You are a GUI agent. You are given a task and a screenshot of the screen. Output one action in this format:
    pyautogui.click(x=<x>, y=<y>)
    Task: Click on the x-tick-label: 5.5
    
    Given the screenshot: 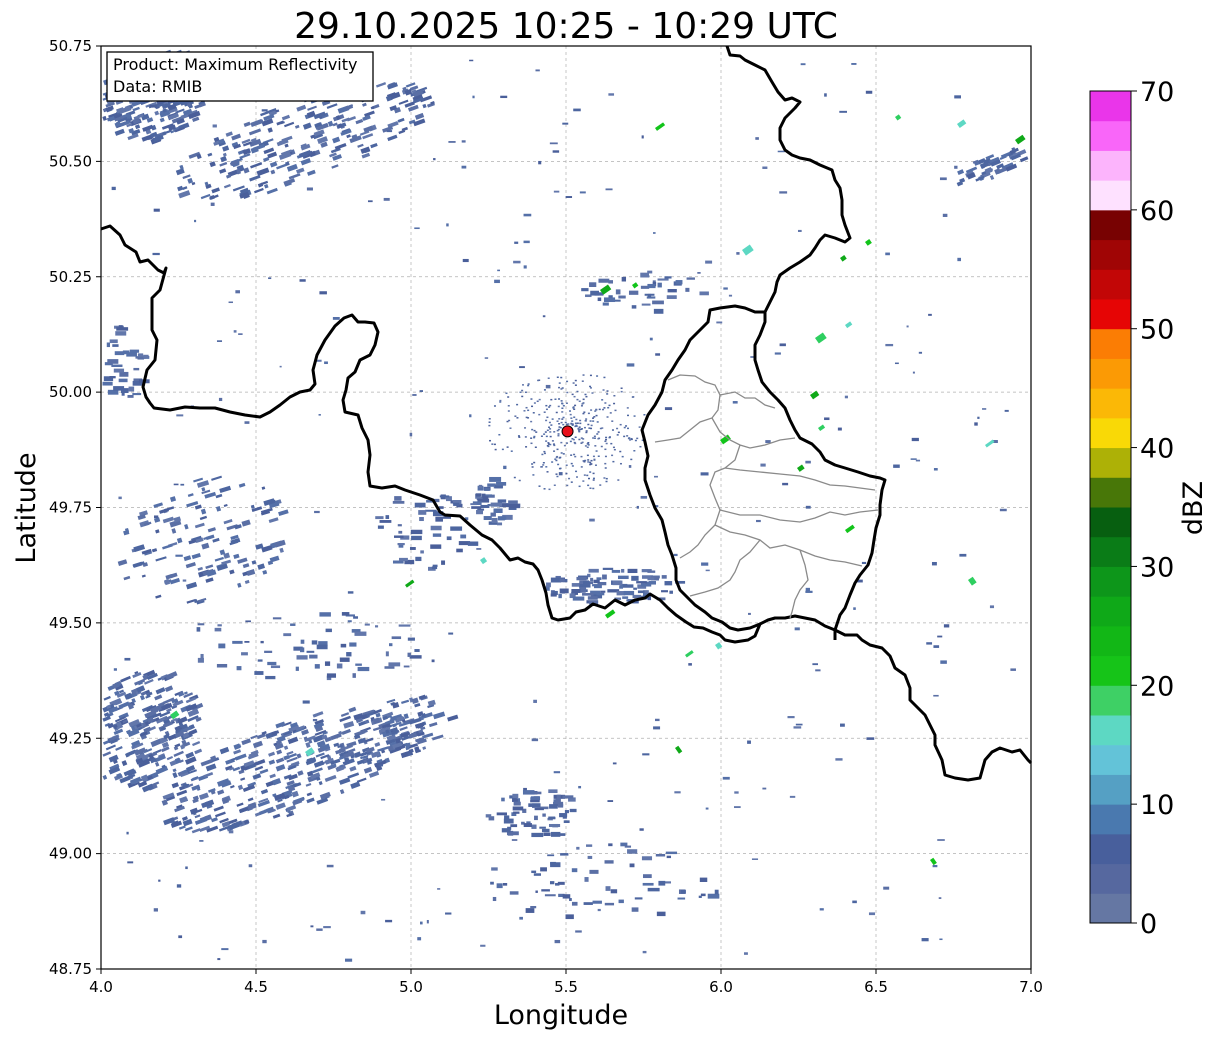 What is the action you would take?
    pyautogui.click(x=566, y=987)
    